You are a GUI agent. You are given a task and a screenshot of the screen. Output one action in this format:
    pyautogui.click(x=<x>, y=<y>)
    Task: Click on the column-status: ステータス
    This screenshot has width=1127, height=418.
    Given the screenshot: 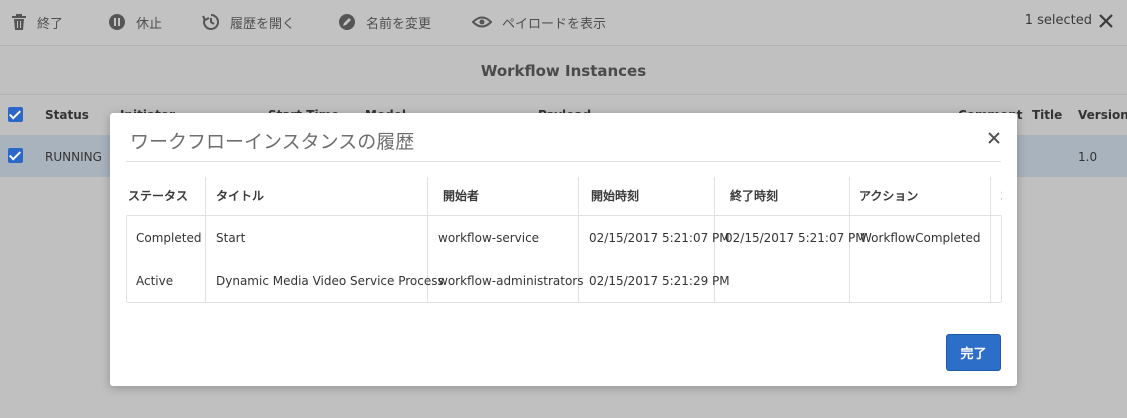 What is the action you would take?
    pyautogui.click(x=158, y=195)
    